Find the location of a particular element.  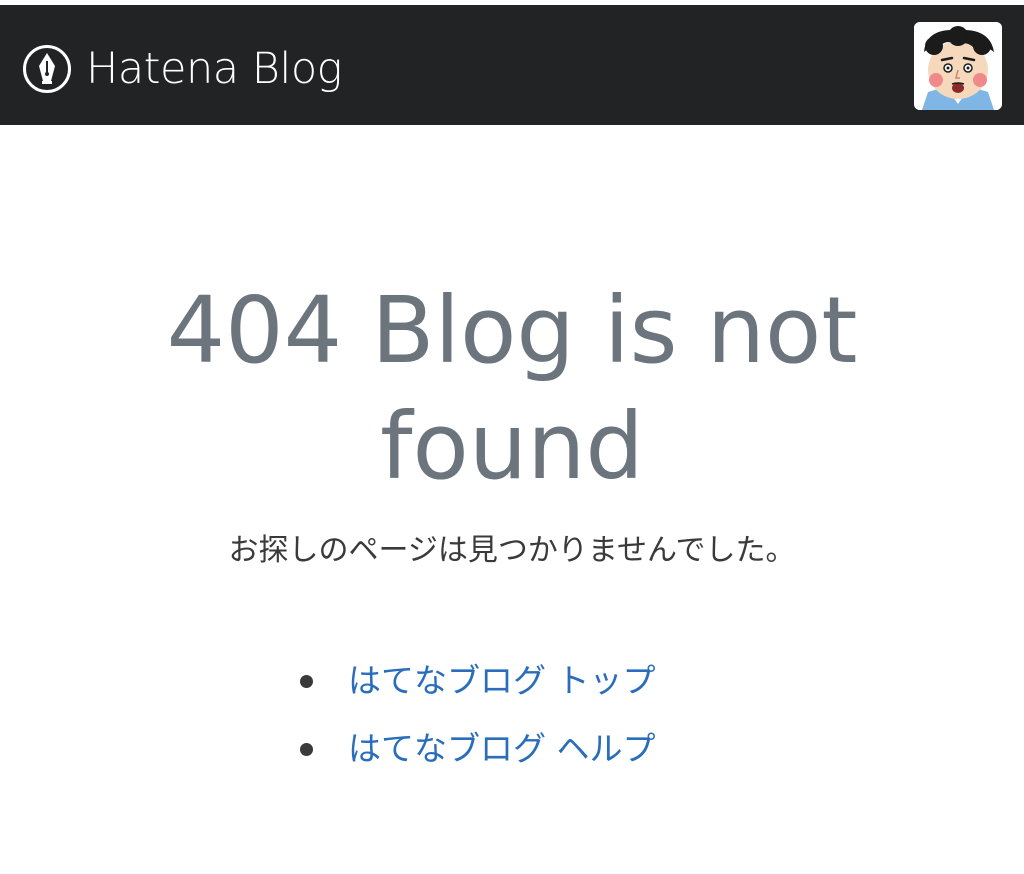

help-link-list: はてなブログ トップ はてなブログ ヘルプ is located at coordinates (476, 715).